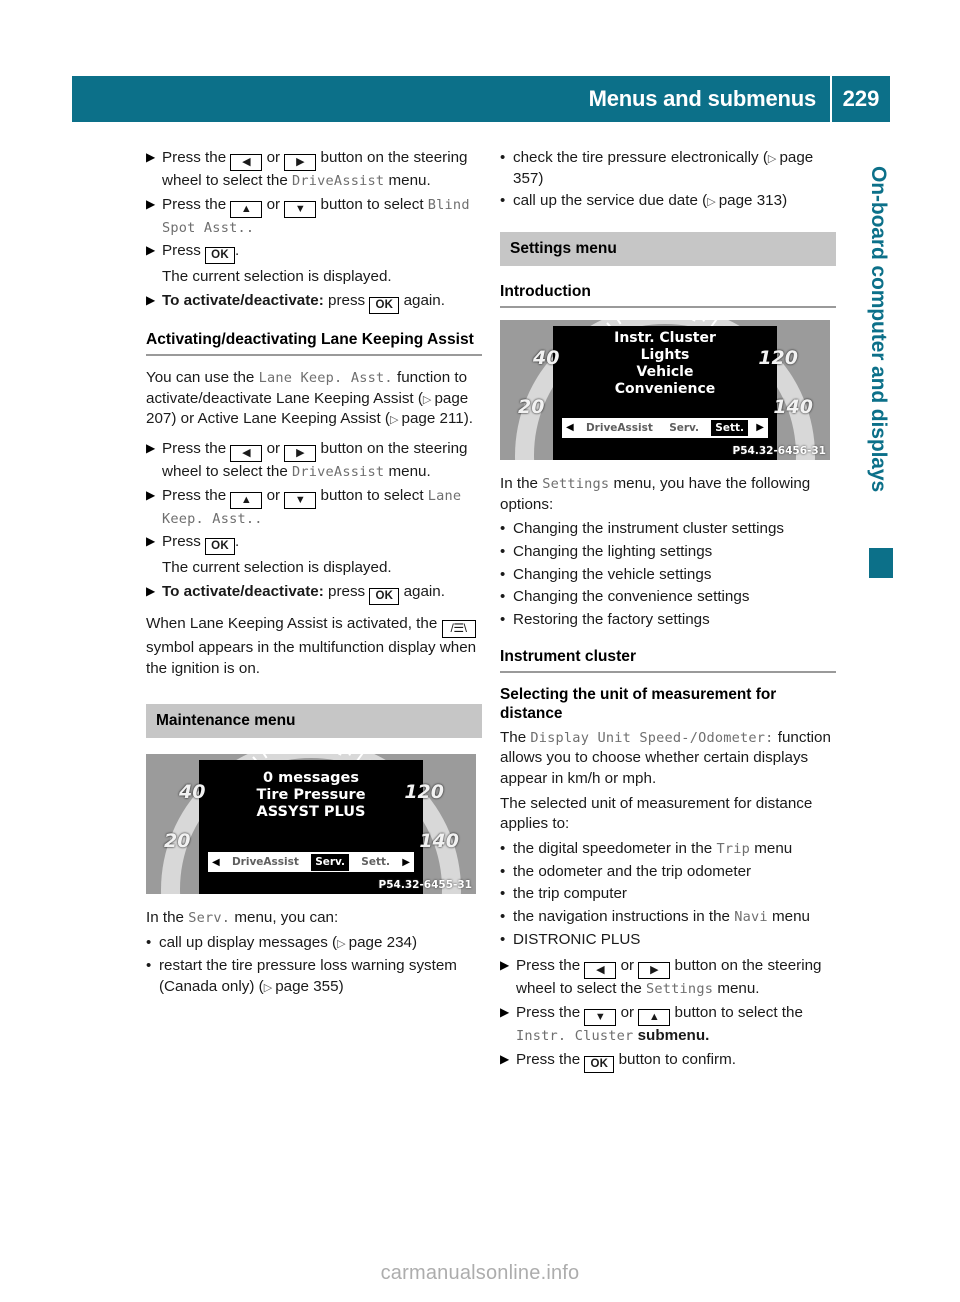 The image size is (960, 1302). Describe the element at coordinates (427, 418) in the screenshot. I see `page-reference: ▷ page 211` at that location.